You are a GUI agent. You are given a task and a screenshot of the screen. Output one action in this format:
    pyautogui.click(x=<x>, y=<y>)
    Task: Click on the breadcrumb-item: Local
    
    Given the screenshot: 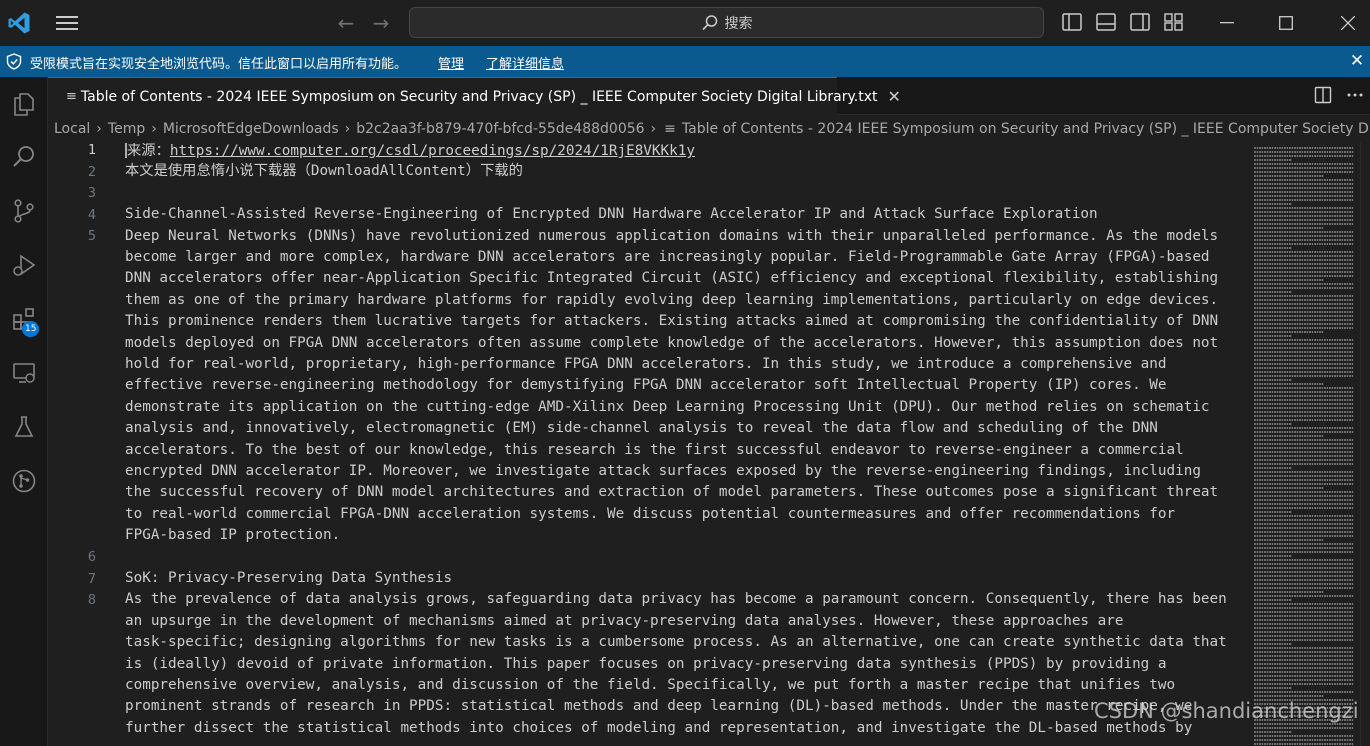 What is the action you would take?
    pyautogui.click(x=72, y=129)
    